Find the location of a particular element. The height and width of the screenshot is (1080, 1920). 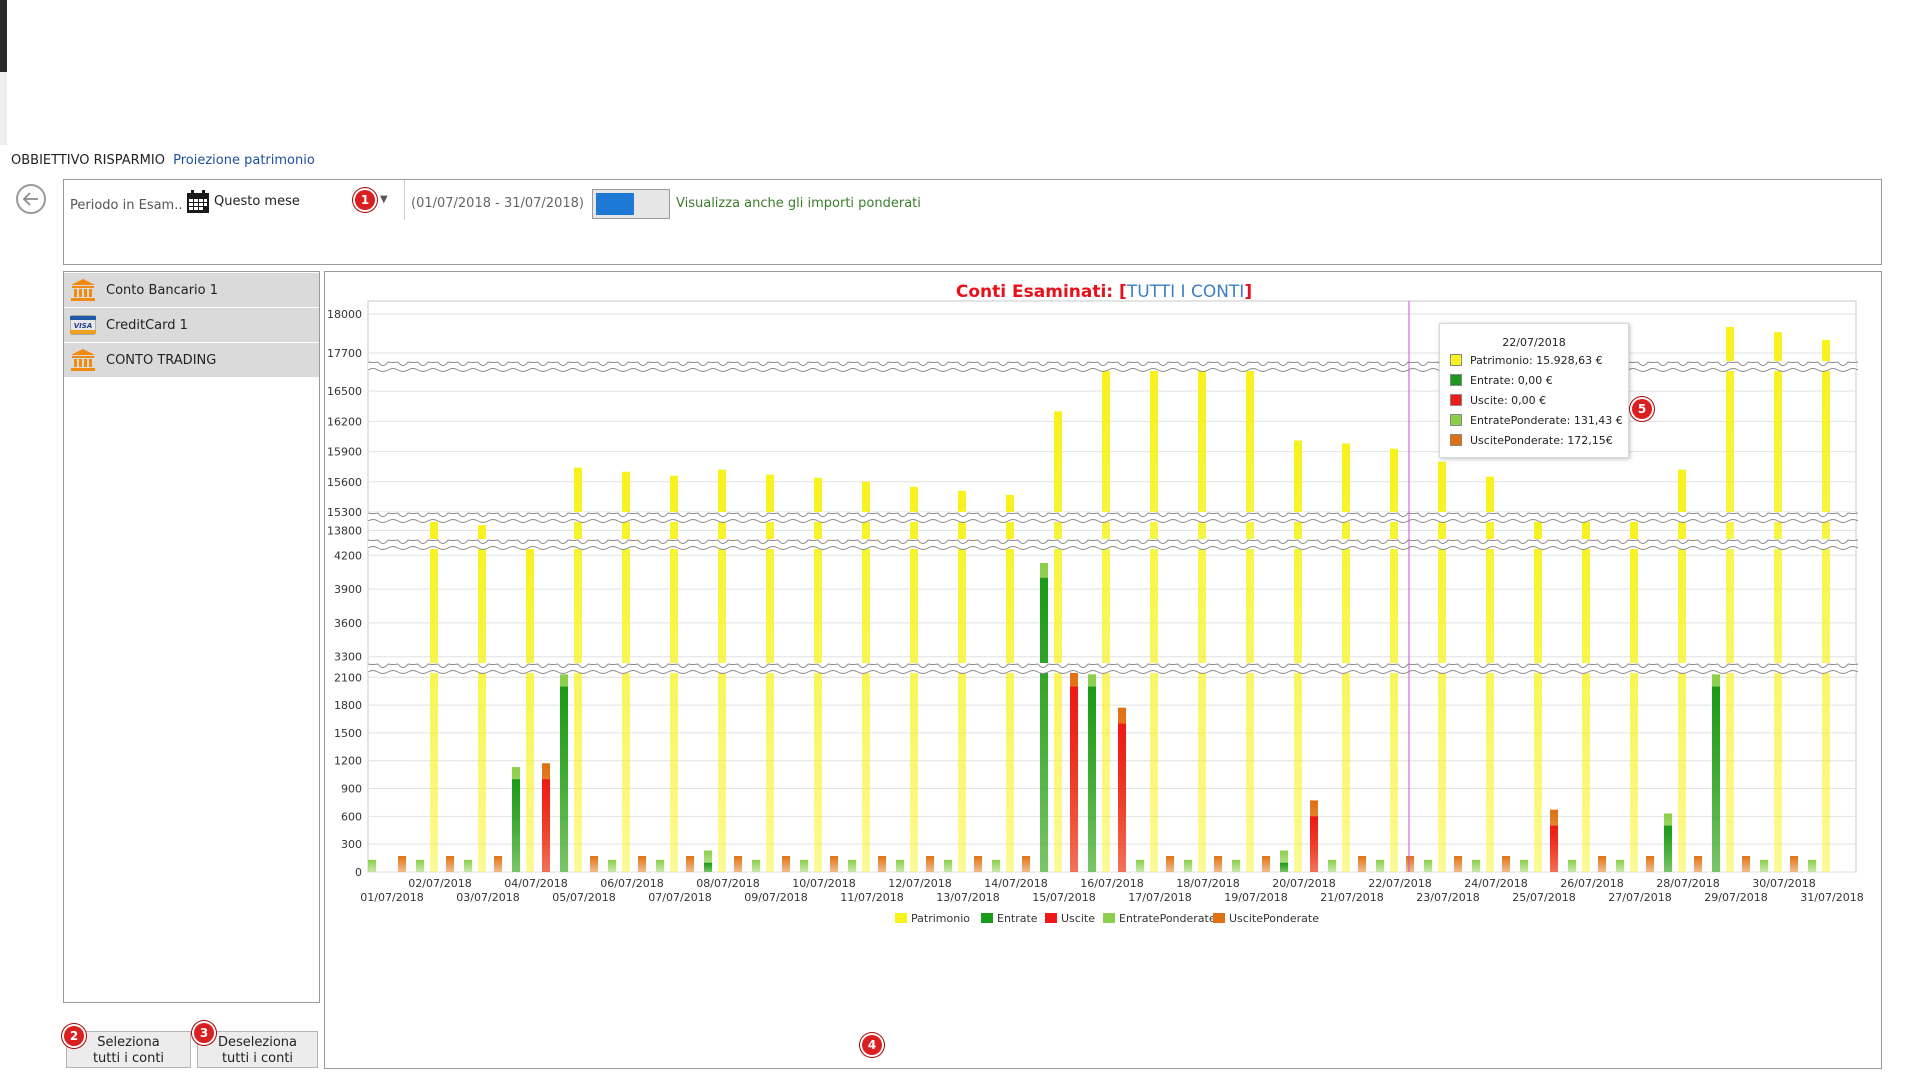

tooltip-row-text: Patrimonio: 15.928,63 € is located at coordinates (1536, 360).